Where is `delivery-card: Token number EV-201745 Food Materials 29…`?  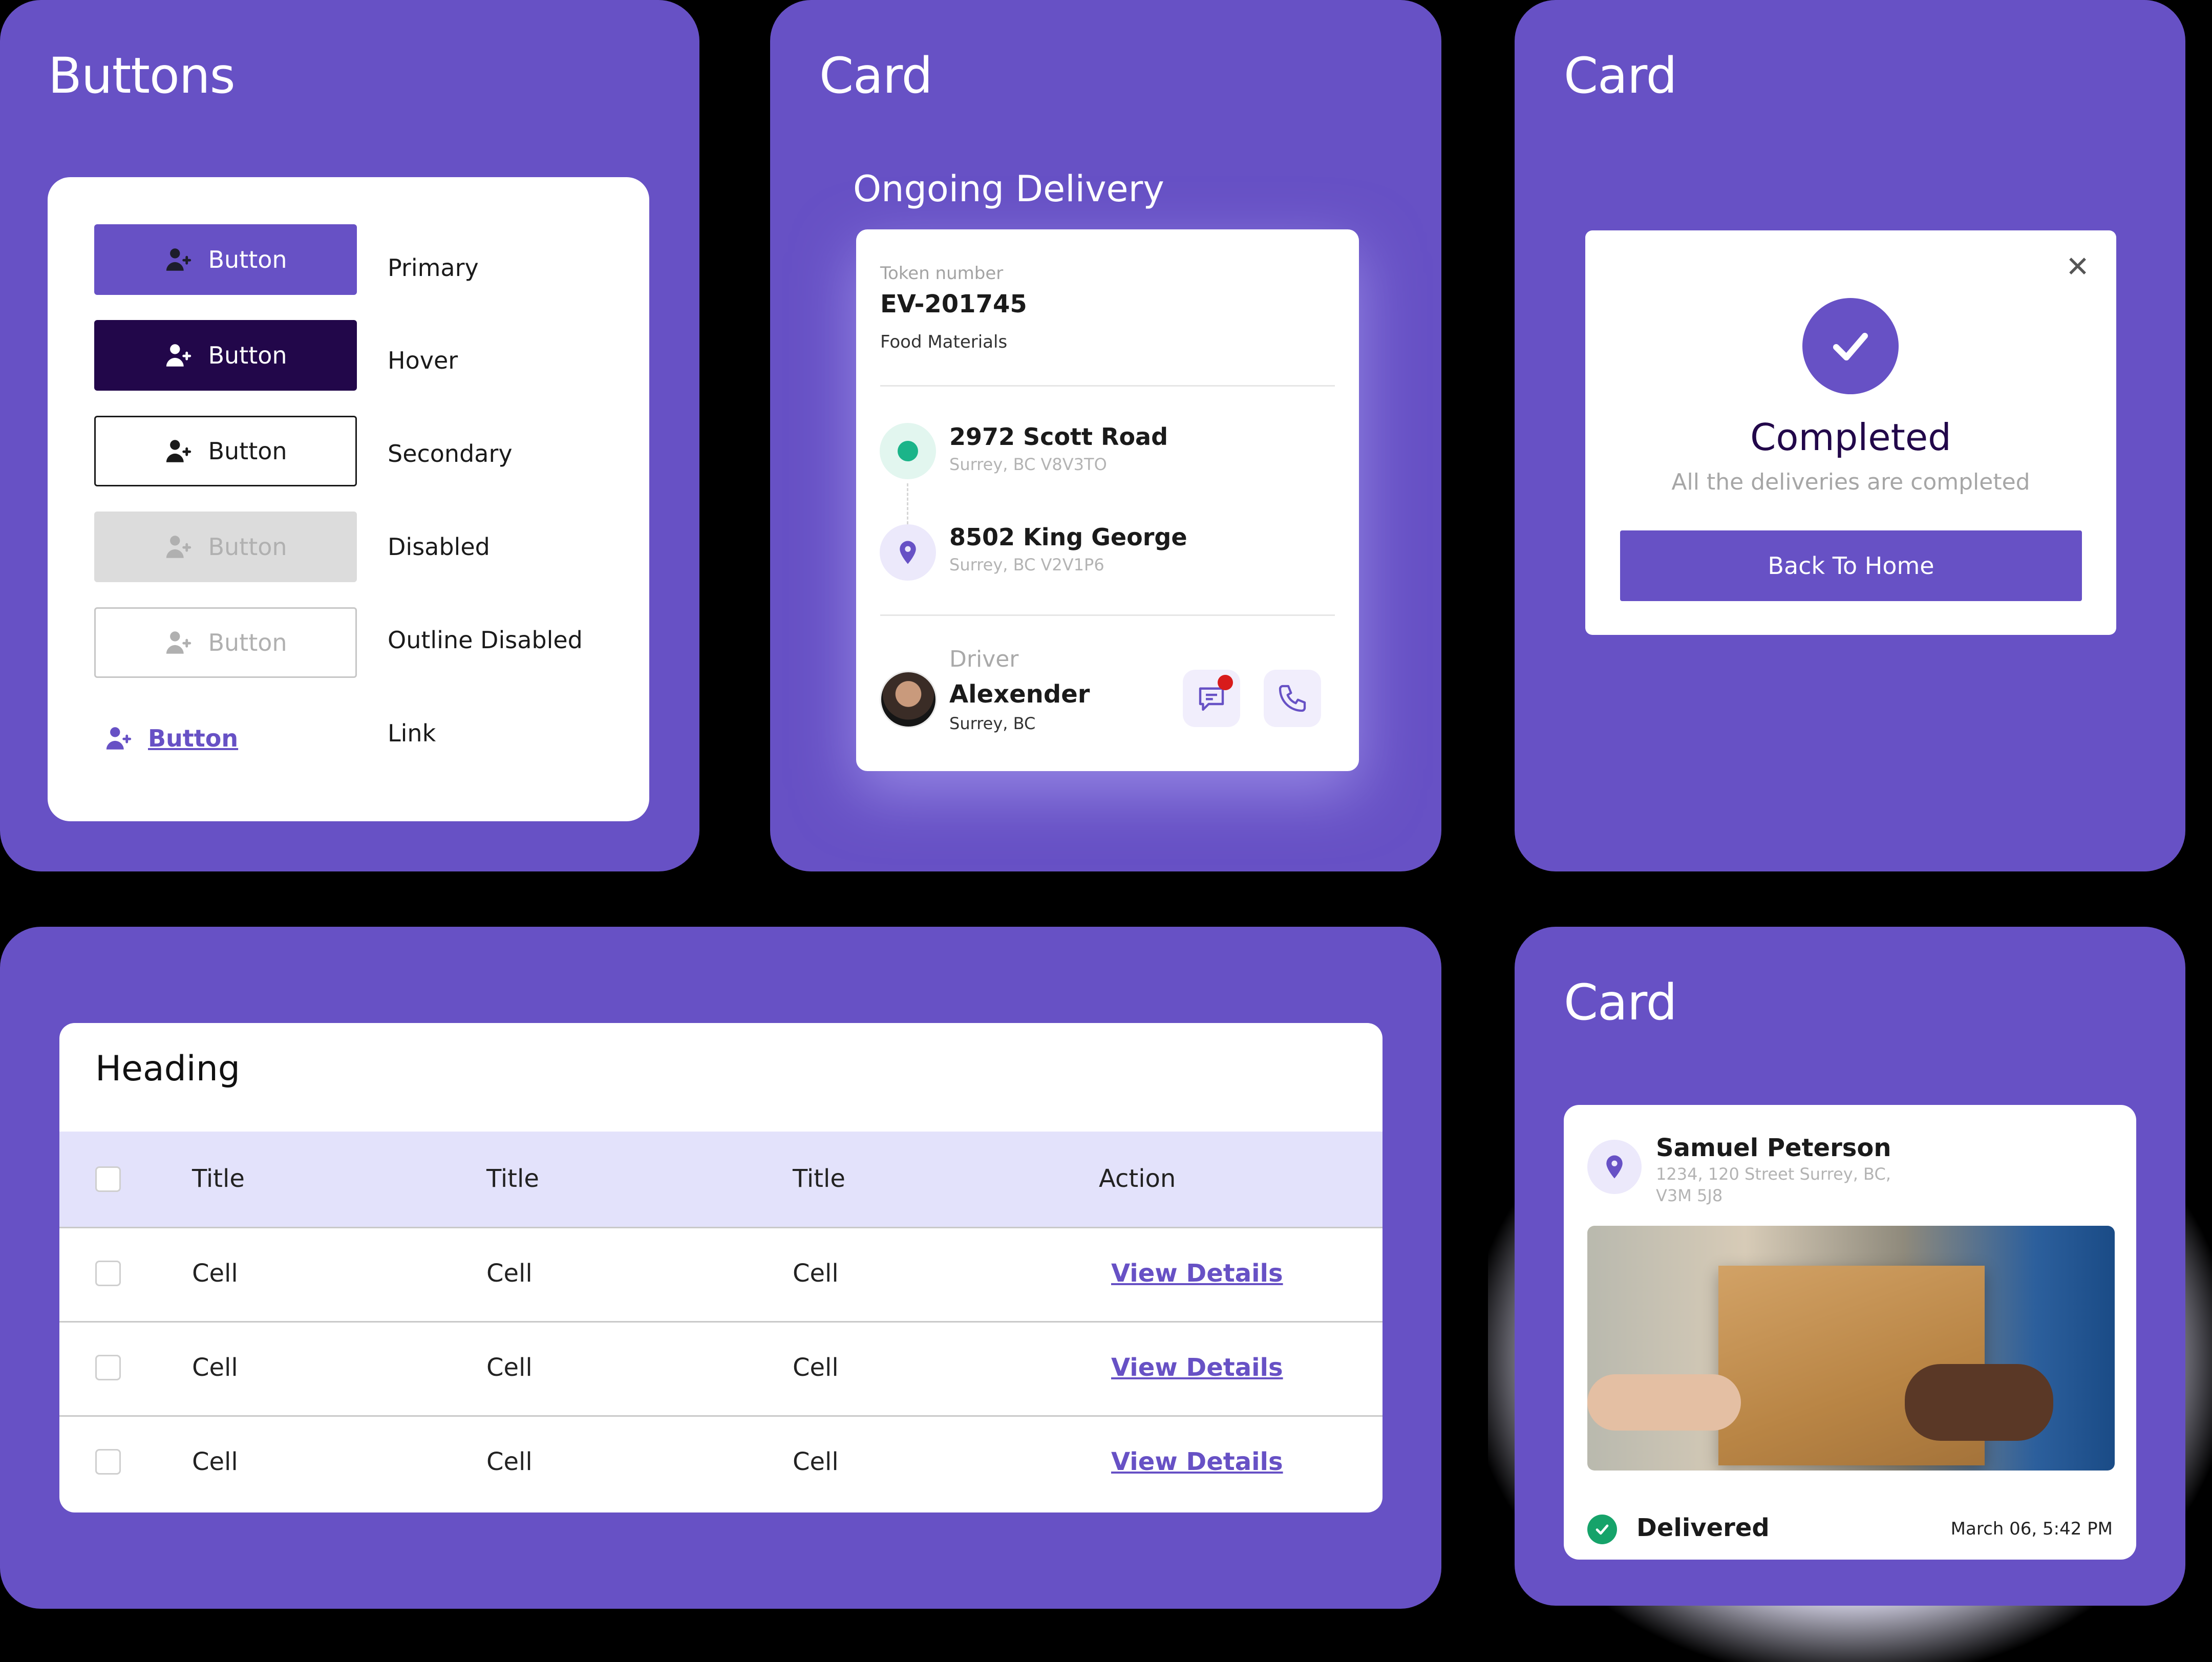
delivery-card: Token number EV-201745 Food Materials 29… is located at coordinates (1108, 500).